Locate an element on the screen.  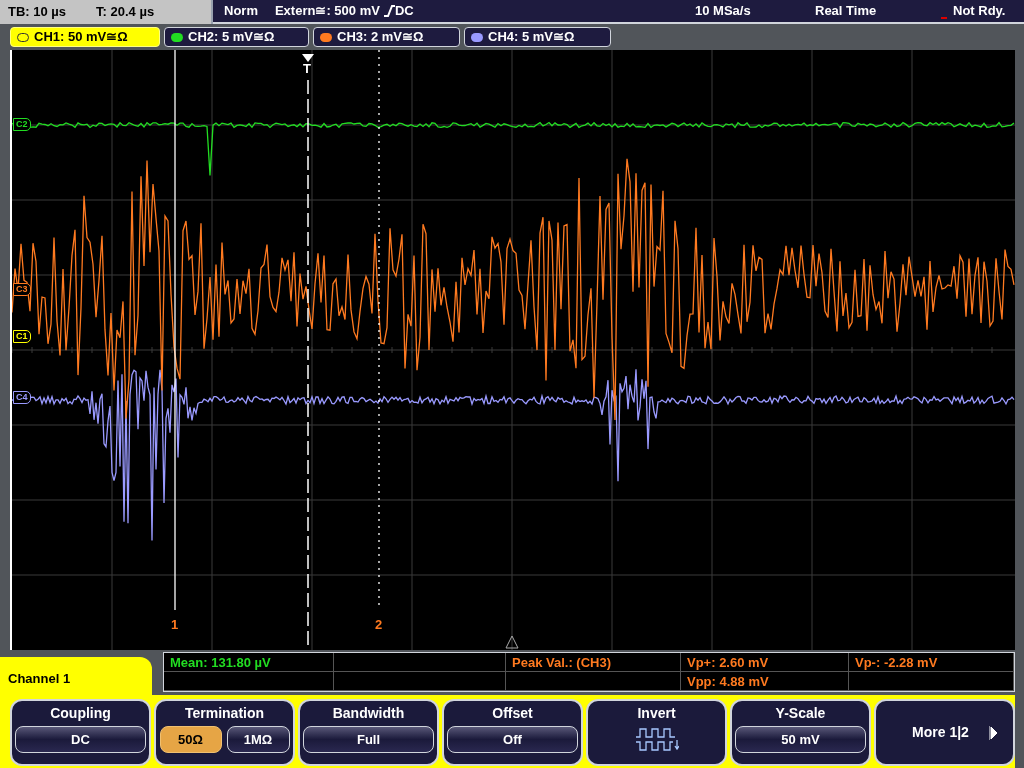
trigger-mode-label: Norm is located at coordinates (241, 11).